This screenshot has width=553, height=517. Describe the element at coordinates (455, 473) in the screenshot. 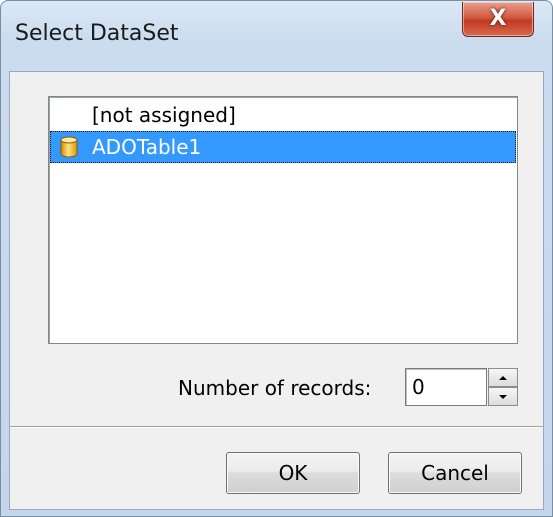

I see `cancel-button: Cancel` at that location.